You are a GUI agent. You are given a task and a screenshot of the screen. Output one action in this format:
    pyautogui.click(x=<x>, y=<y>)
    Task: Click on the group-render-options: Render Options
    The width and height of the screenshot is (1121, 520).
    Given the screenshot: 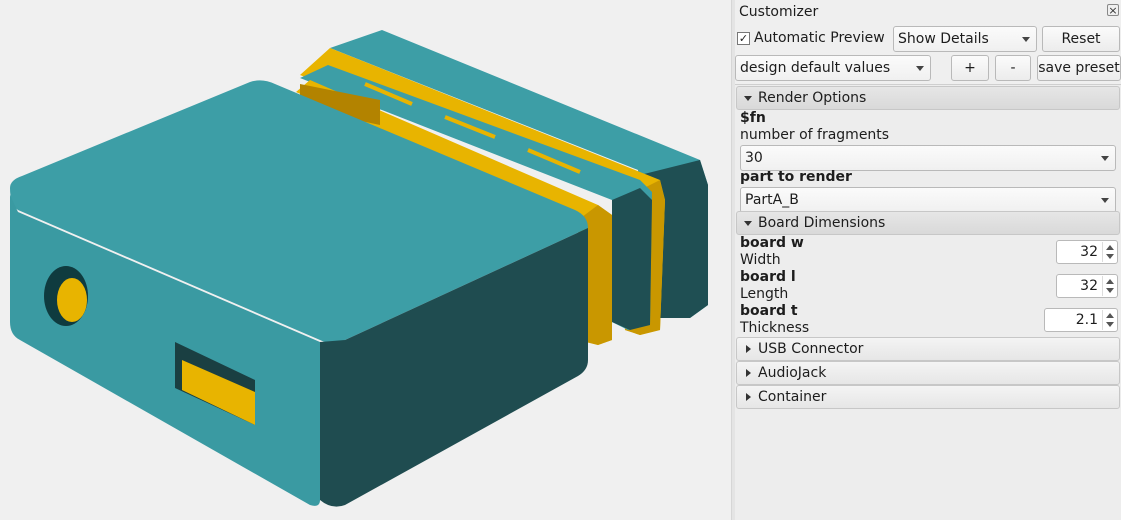 What is the action you would take?
    pyautogui.click(x=928, y=98)
    